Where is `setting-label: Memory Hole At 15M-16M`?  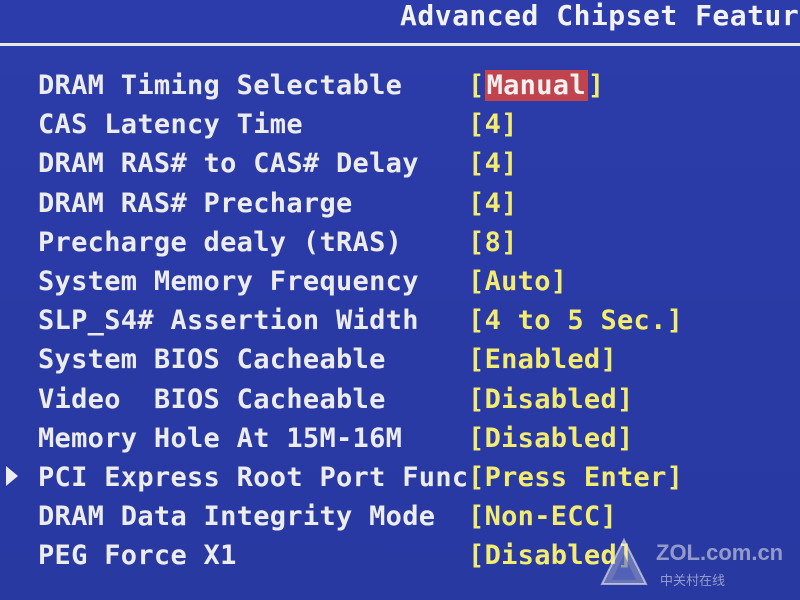 setting-label: Memory Hole At 15M-16M is located at coordinates (220, 438).